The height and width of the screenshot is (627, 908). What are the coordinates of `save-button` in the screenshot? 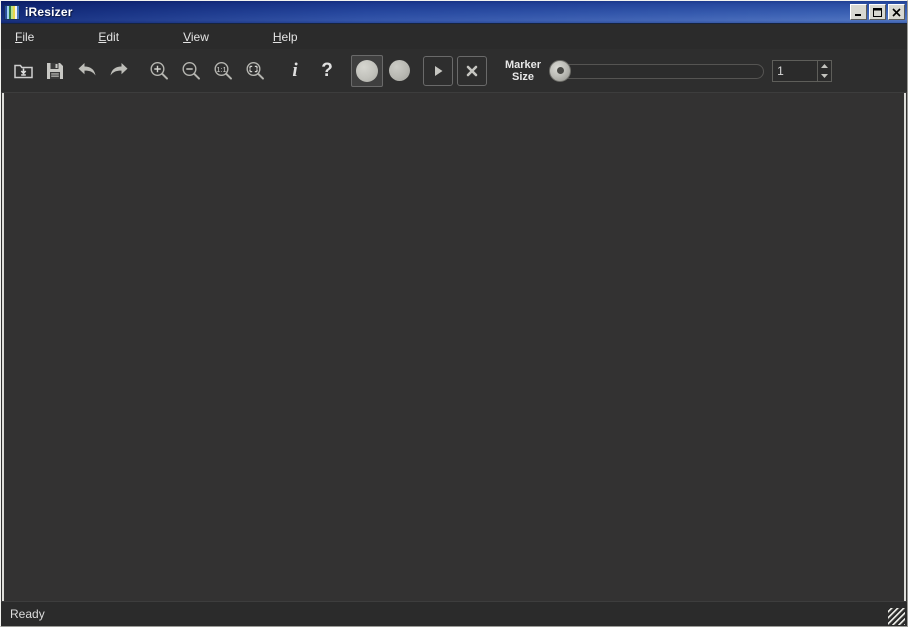 It's located at (55, 71).